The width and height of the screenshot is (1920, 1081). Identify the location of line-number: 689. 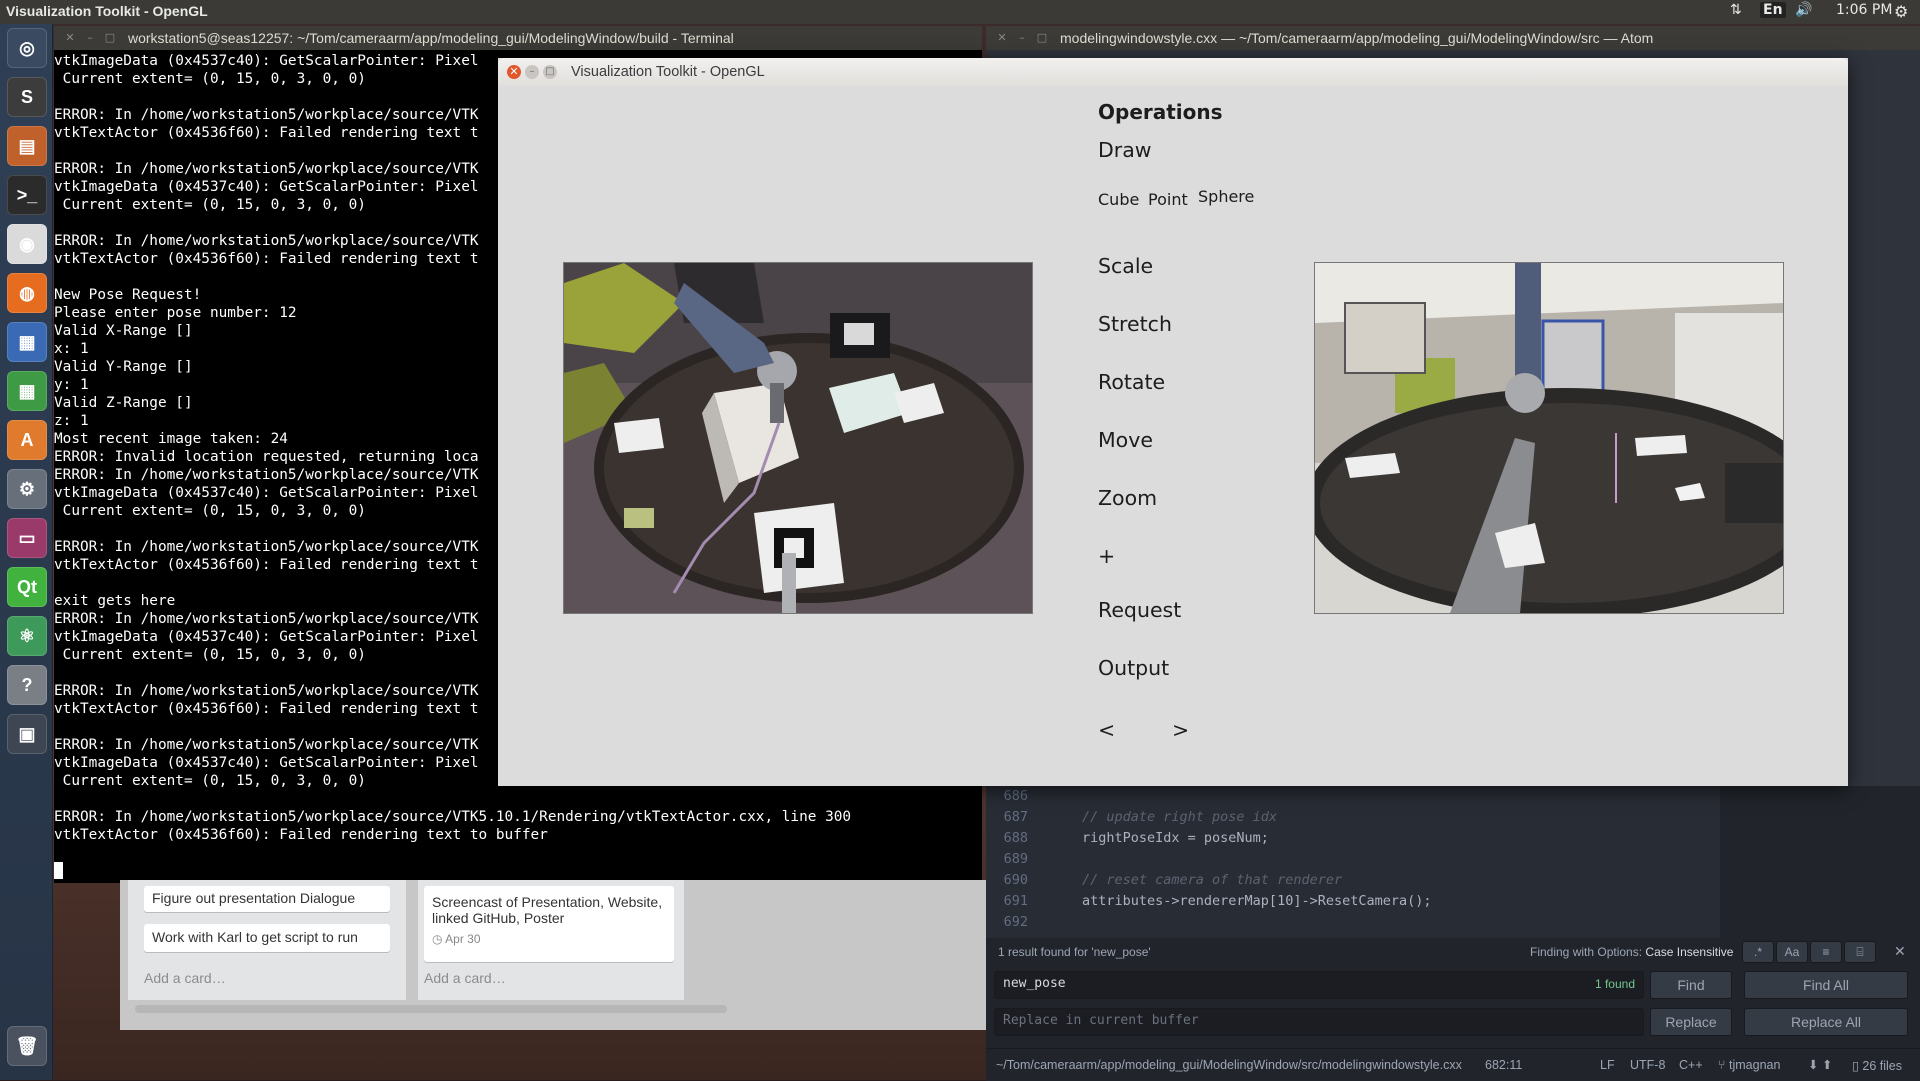
(1015, 859).